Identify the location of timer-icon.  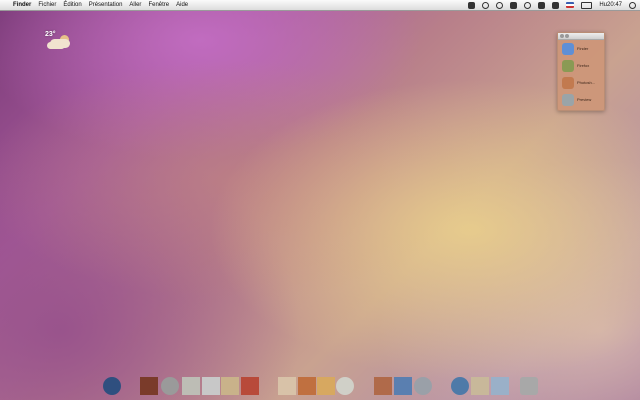
(500, 5).